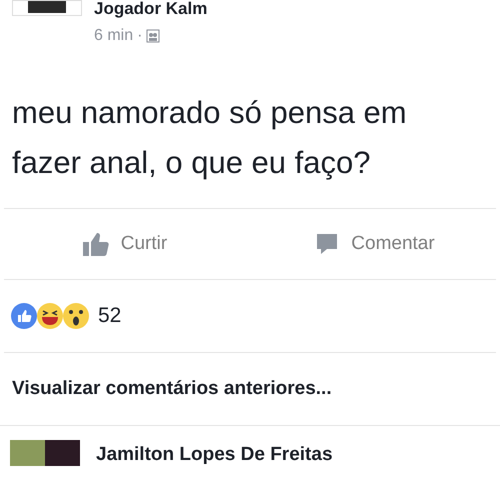  What do you see at coordinates (45, 453) in the screenshot?
I see `commenter-avatar` at bounding box center [45, 453].